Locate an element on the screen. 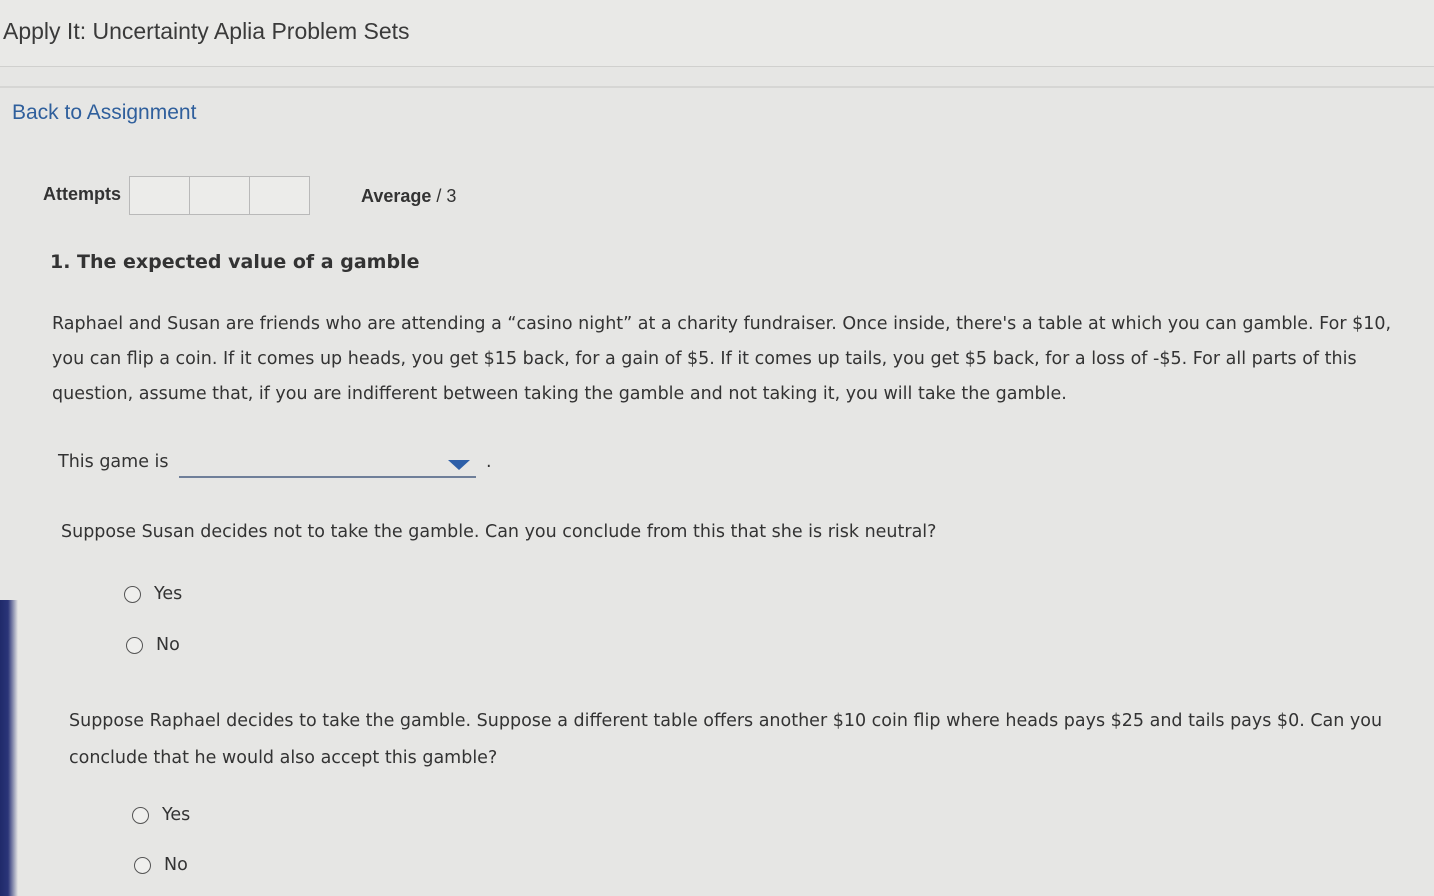 The height and width of the screenshot is (896, 1434). part2-option-no: No is located at coordinates (153, 645).